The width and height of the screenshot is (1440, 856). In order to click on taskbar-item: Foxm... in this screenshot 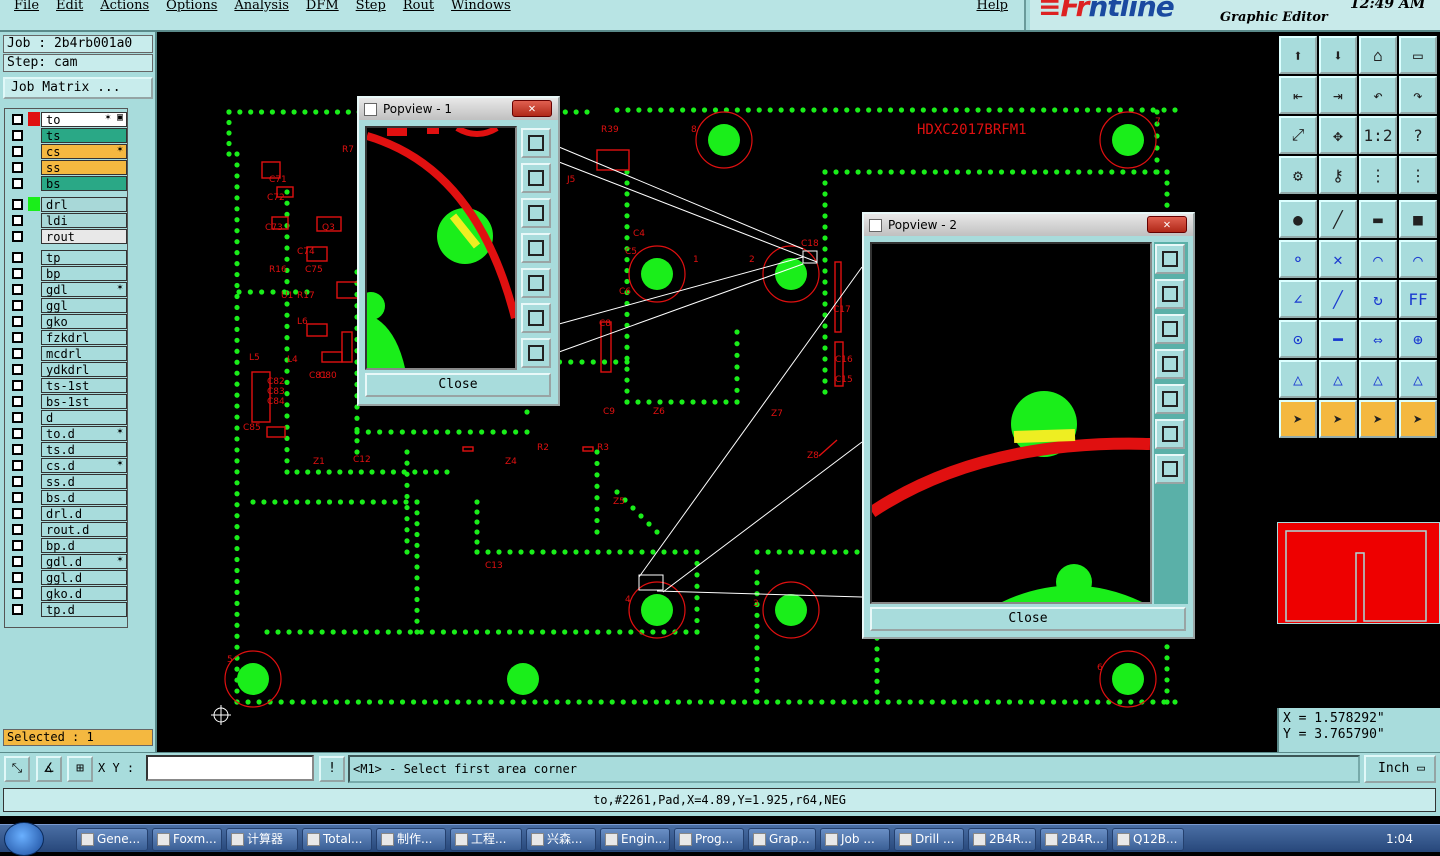, I will do `click(187, 839)`.